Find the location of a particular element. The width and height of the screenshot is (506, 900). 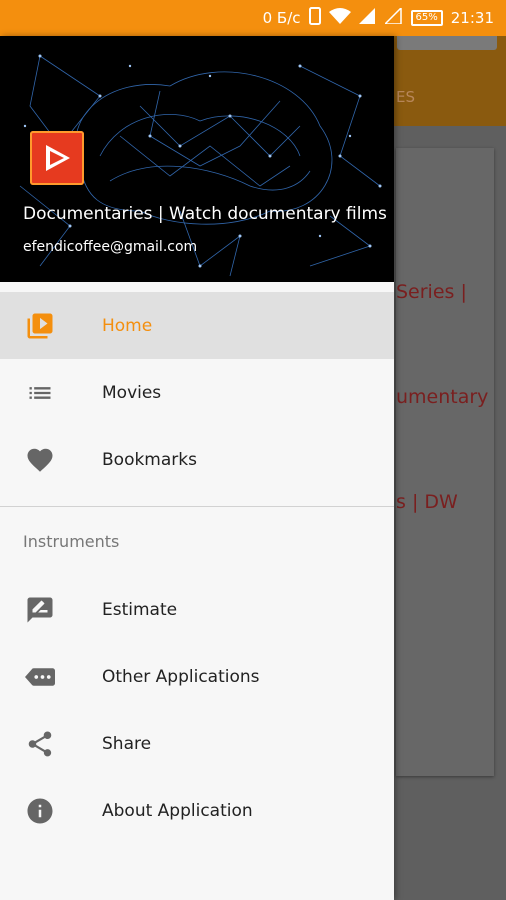

wifi-icon is located at coordinates (339, 18).